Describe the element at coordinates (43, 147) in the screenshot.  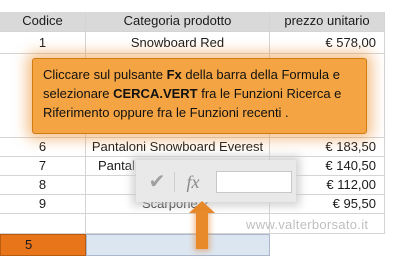
I see `cell-code: 6` at that location.